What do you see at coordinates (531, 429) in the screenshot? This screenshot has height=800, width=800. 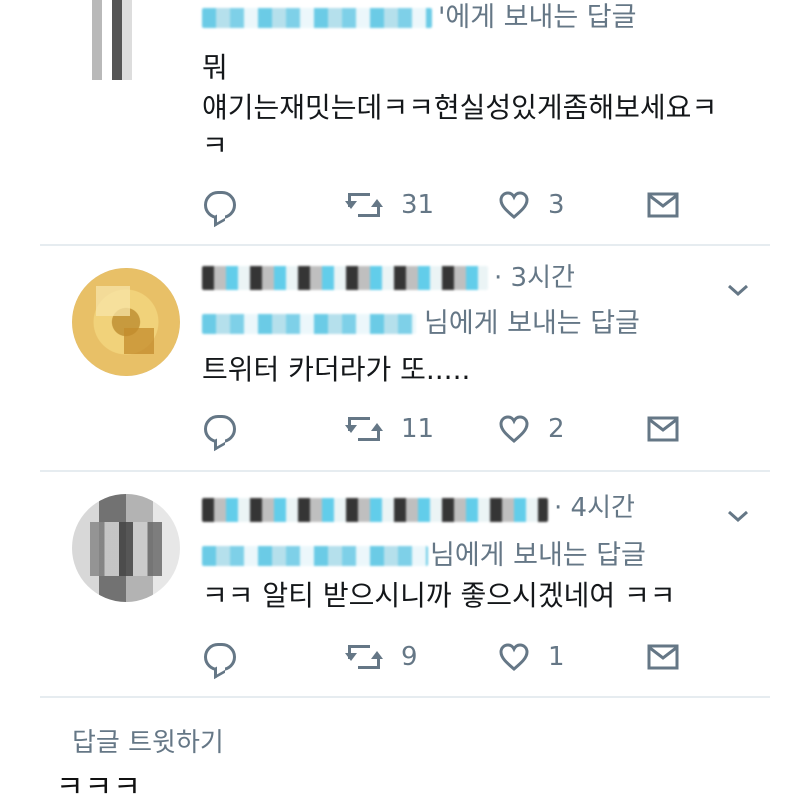 I see `like-button: 2` at bounding box center [531, 429].